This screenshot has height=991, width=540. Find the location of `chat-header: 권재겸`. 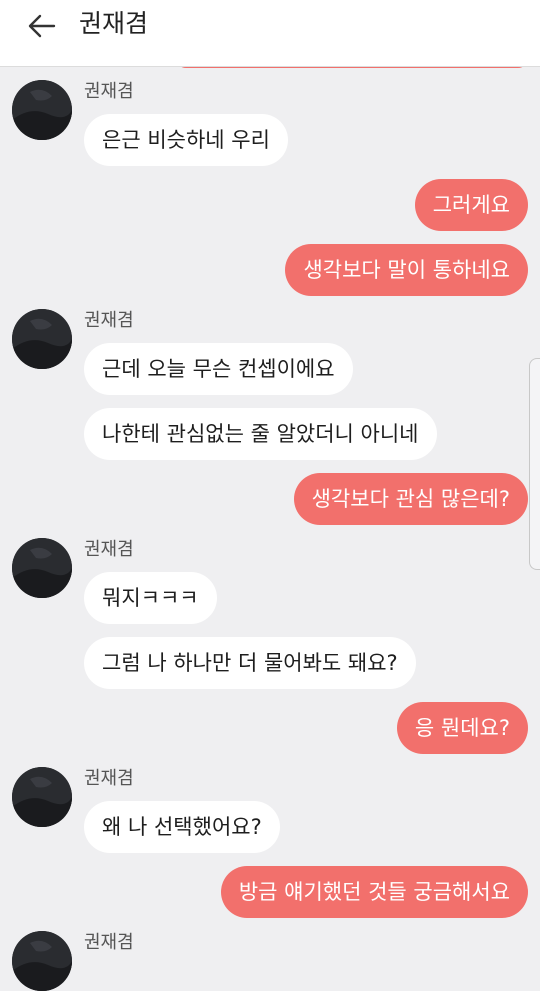

chat-header: 권재겸 is located at coordinates (270, 33).